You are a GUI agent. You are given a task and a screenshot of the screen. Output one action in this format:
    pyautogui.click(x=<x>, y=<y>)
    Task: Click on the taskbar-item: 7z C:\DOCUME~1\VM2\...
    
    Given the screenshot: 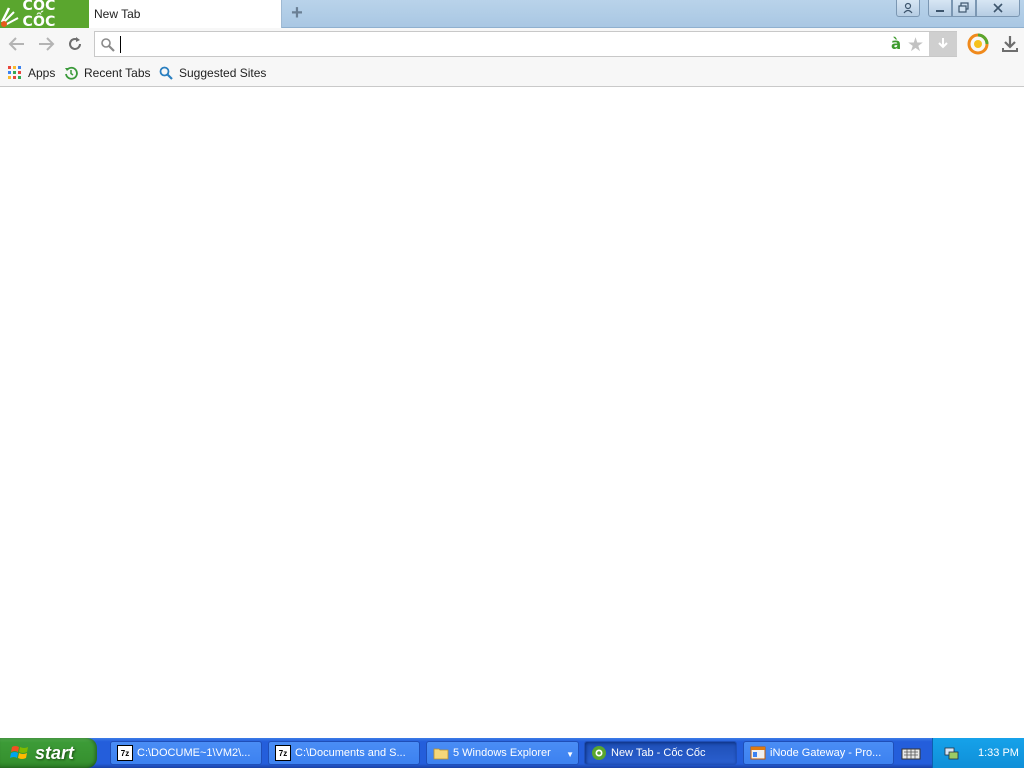 What is the action you would take?
    pyautogui.click(x=186, y=753)
    